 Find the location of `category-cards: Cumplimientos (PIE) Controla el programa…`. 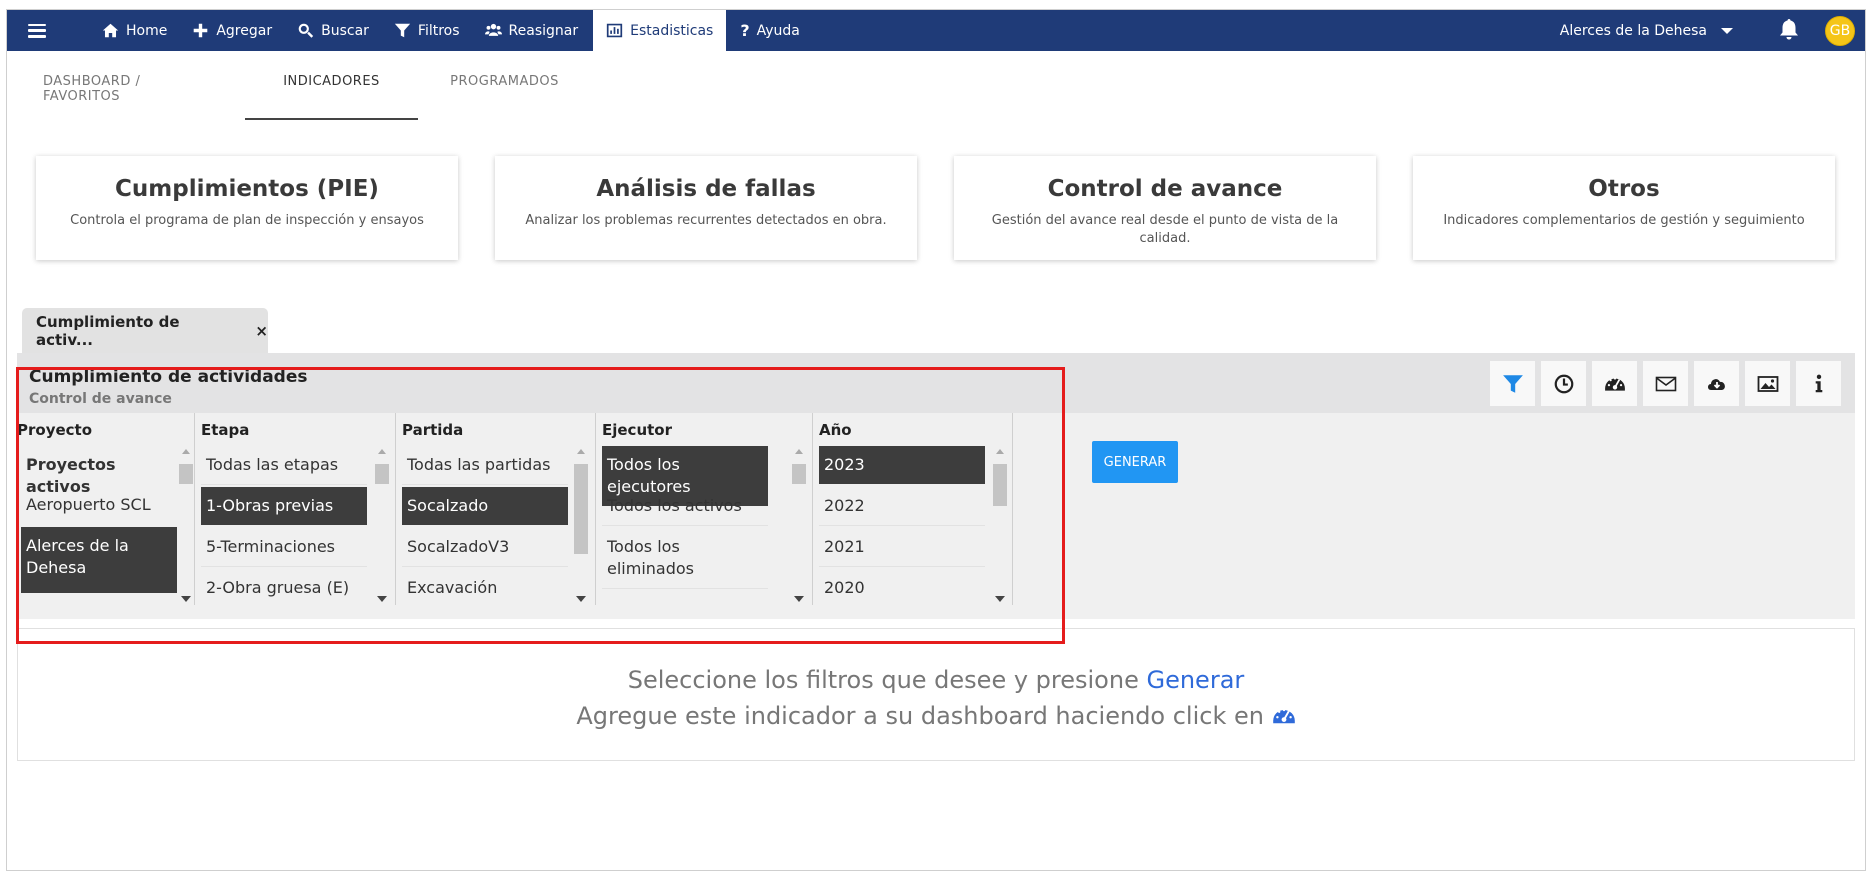

category-cards: Cumplimientos (PIE) Controla el programa… is located at coordinates (935, 208).